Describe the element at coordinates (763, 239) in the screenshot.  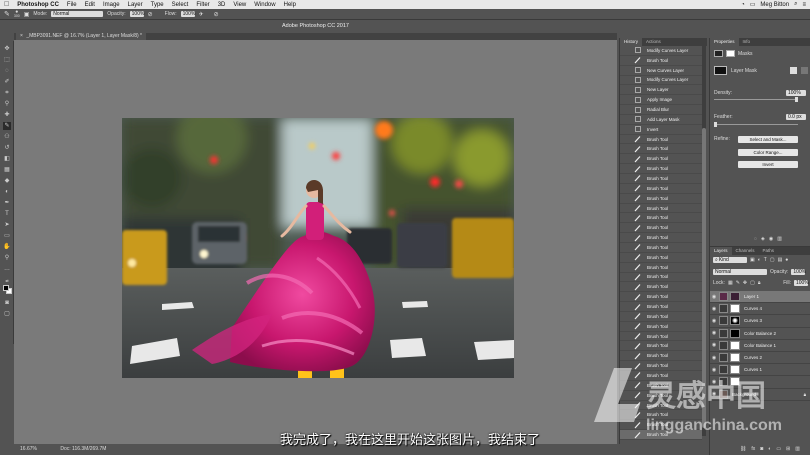
I see `apply-mask-icon: ◈` at that location.